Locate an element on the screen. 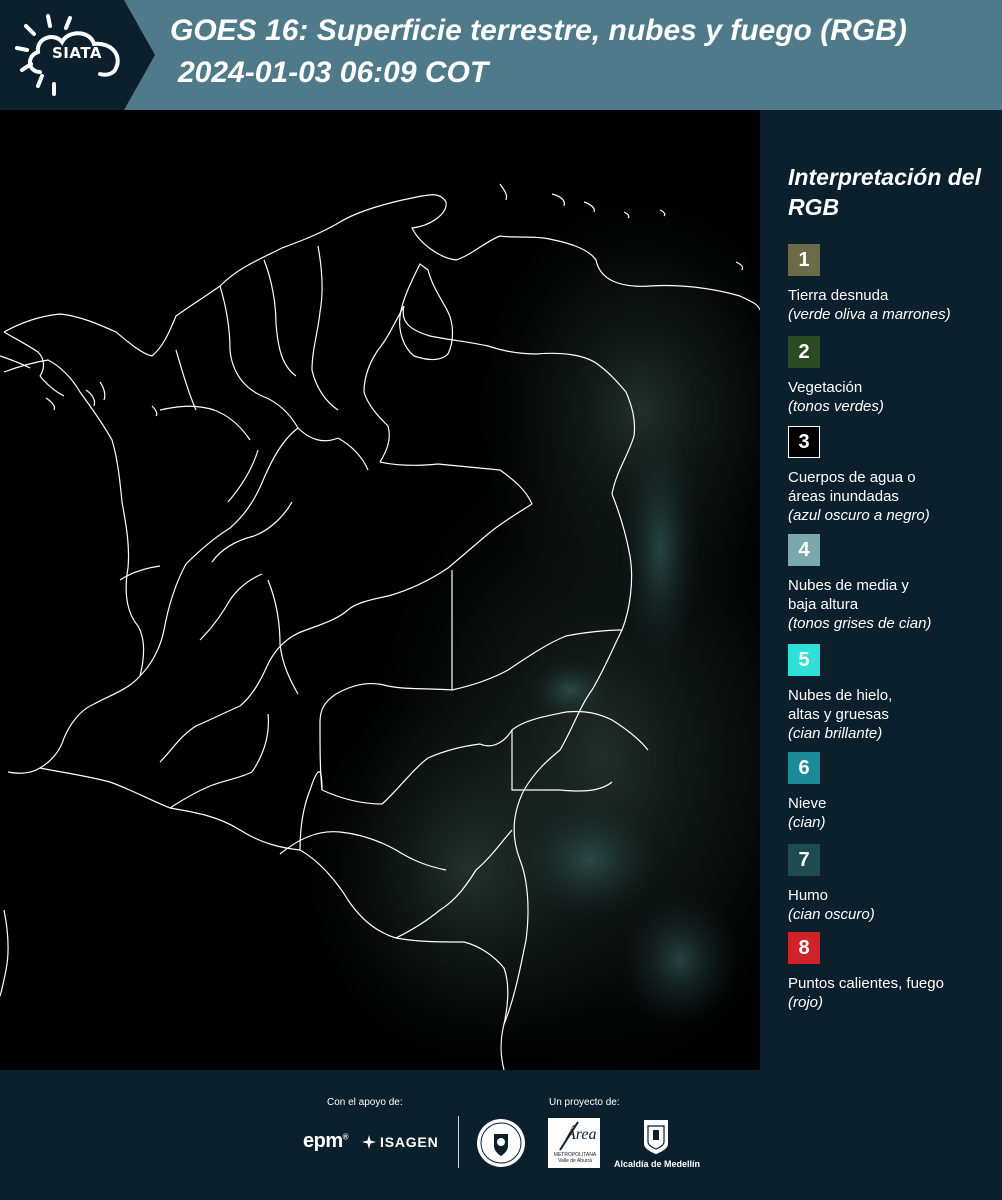  isagen-logo-text: ISAGEN is located at coordinates (409, 1142).